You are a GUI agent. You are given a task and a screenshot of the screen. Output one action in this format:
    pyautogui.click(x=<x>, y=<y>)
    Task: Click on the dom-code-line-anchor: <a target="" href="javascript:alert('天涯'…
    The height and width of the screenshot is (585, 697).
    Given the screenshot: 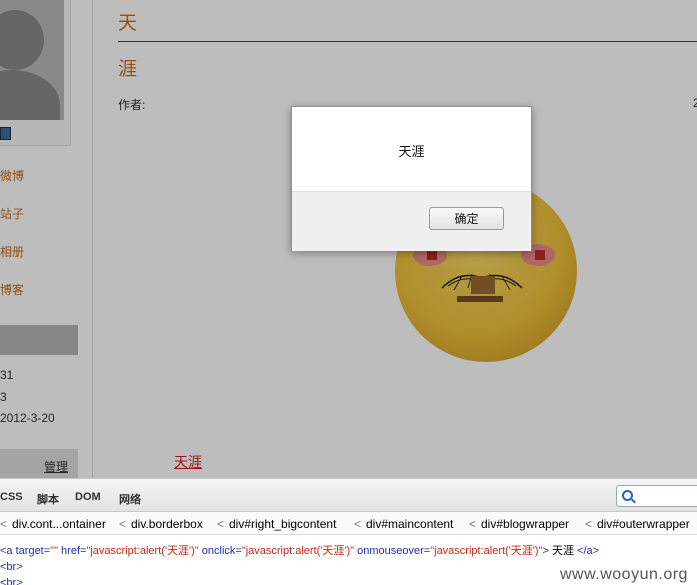 What is the action you would take?
    pyautogui.click(x=299, y=550)
    